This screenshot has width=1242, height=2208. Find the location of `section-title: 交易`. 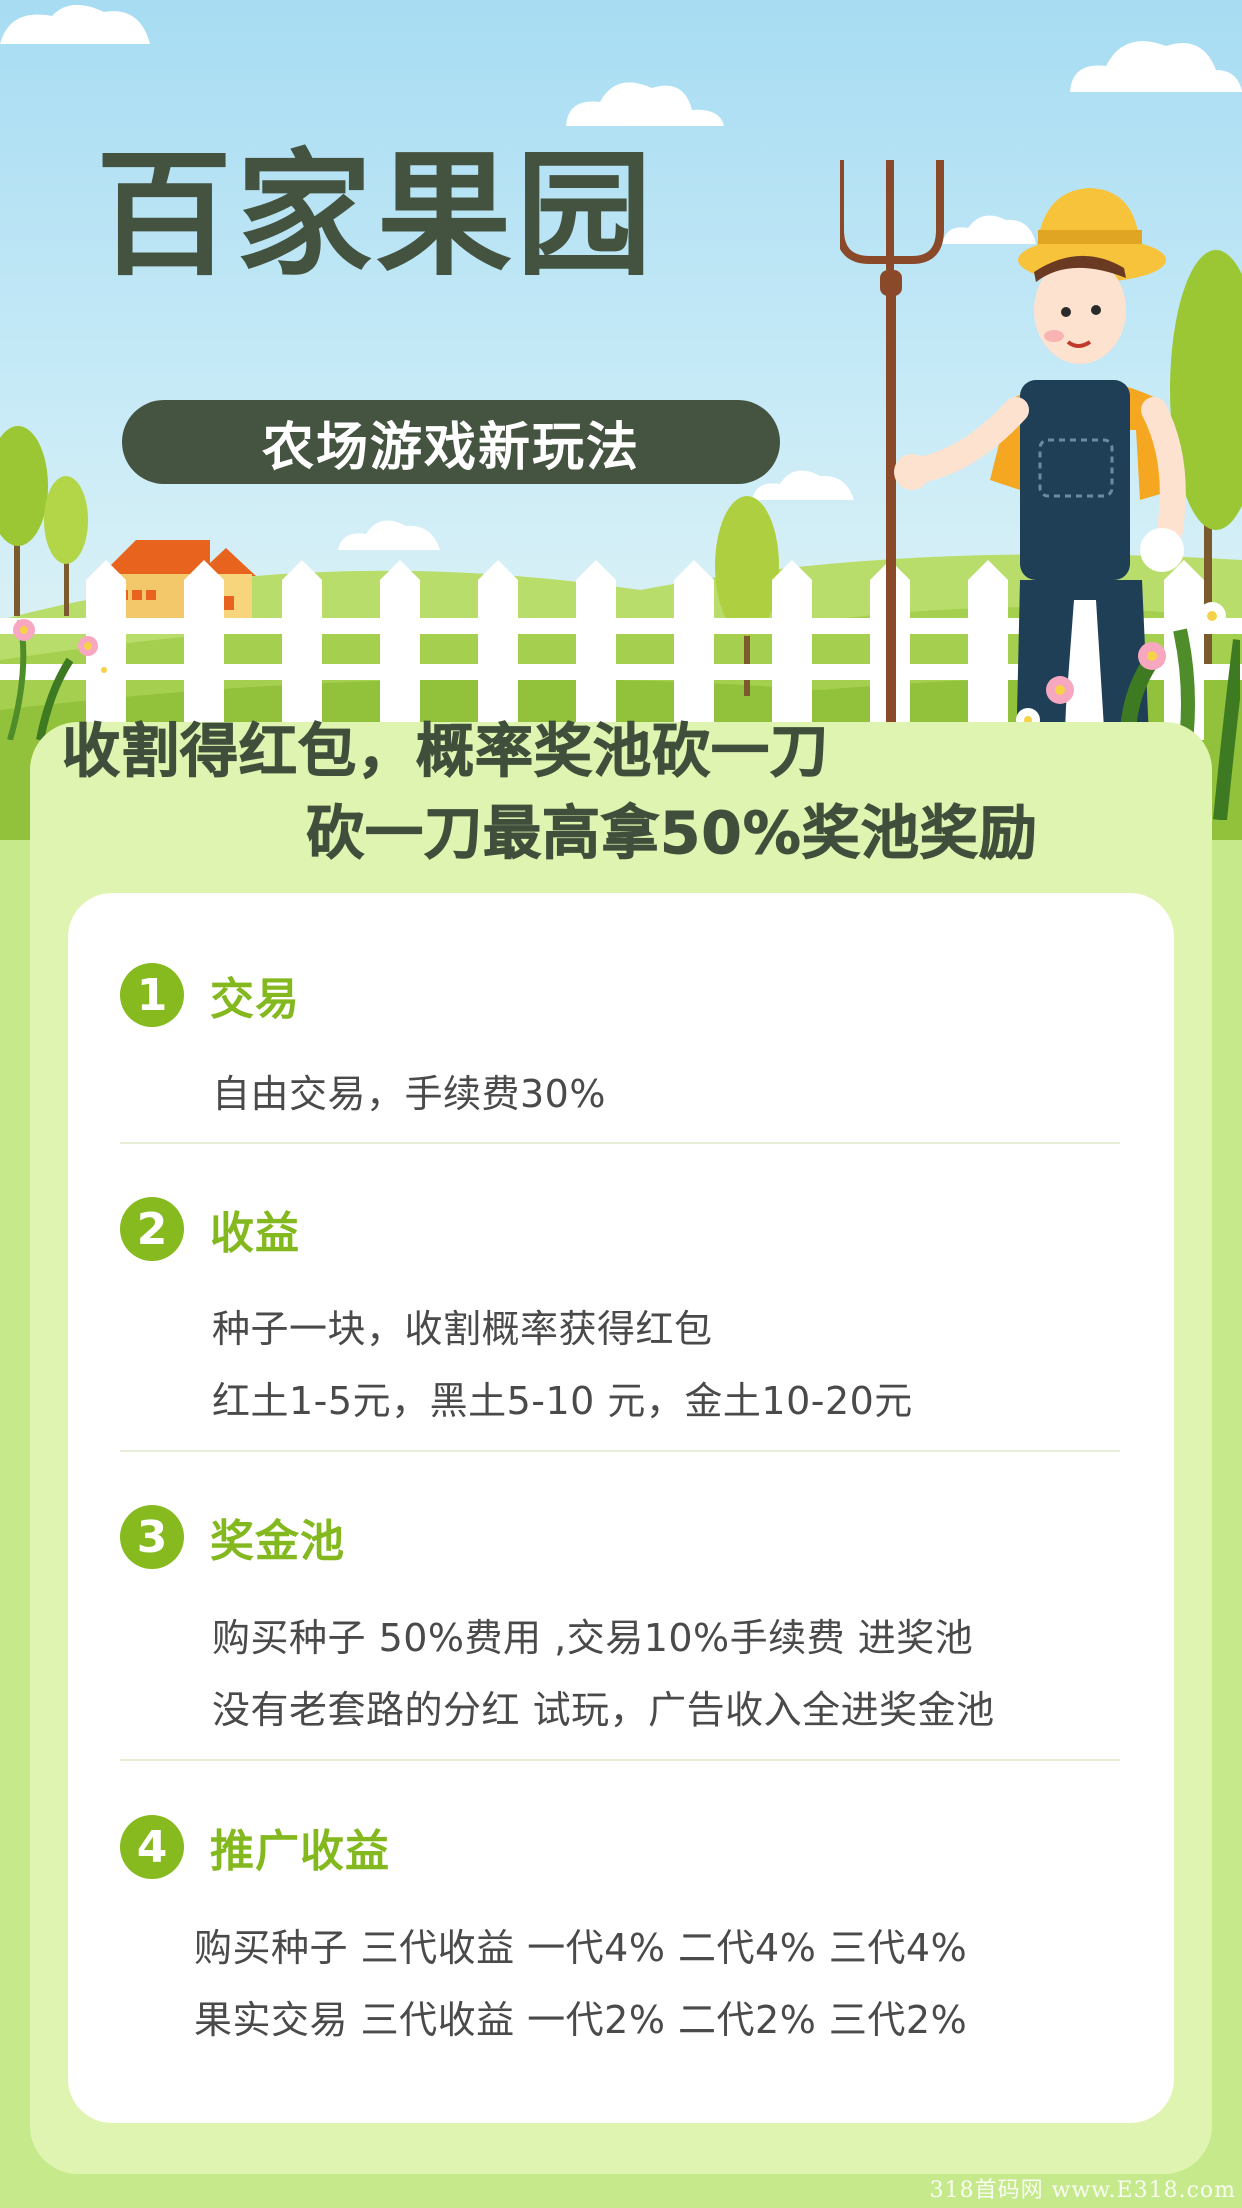

section-title: 交易 is located at coordinates (255, 999).